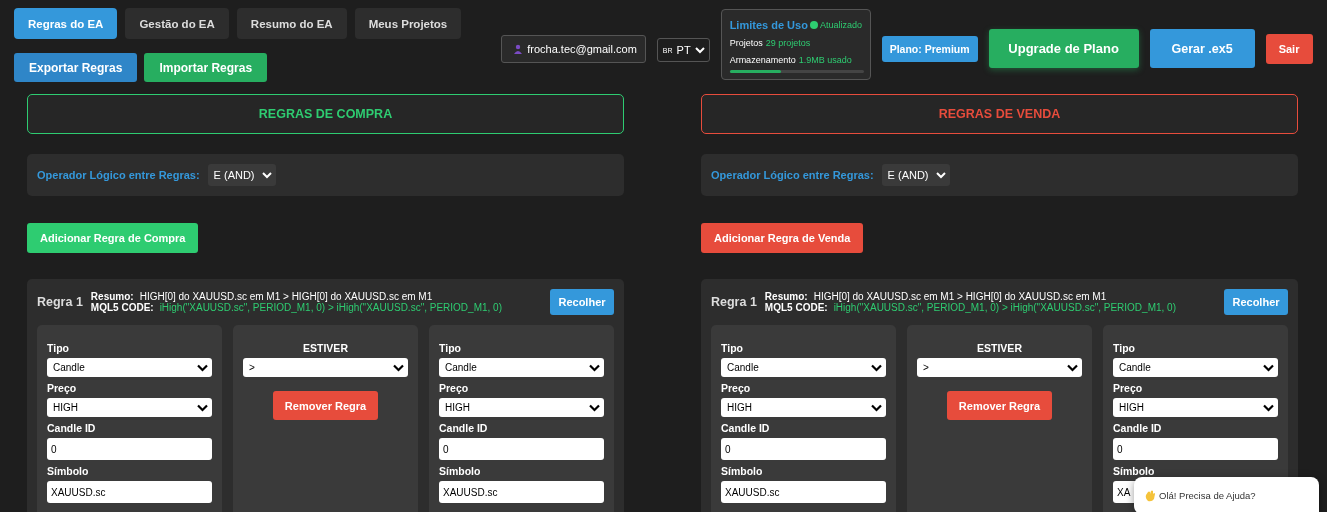 The width and height of the screenshot is (1327, 512). I want to click on chat-toast: Olá! Precisa de Ajuda?, so click(1226, 494).